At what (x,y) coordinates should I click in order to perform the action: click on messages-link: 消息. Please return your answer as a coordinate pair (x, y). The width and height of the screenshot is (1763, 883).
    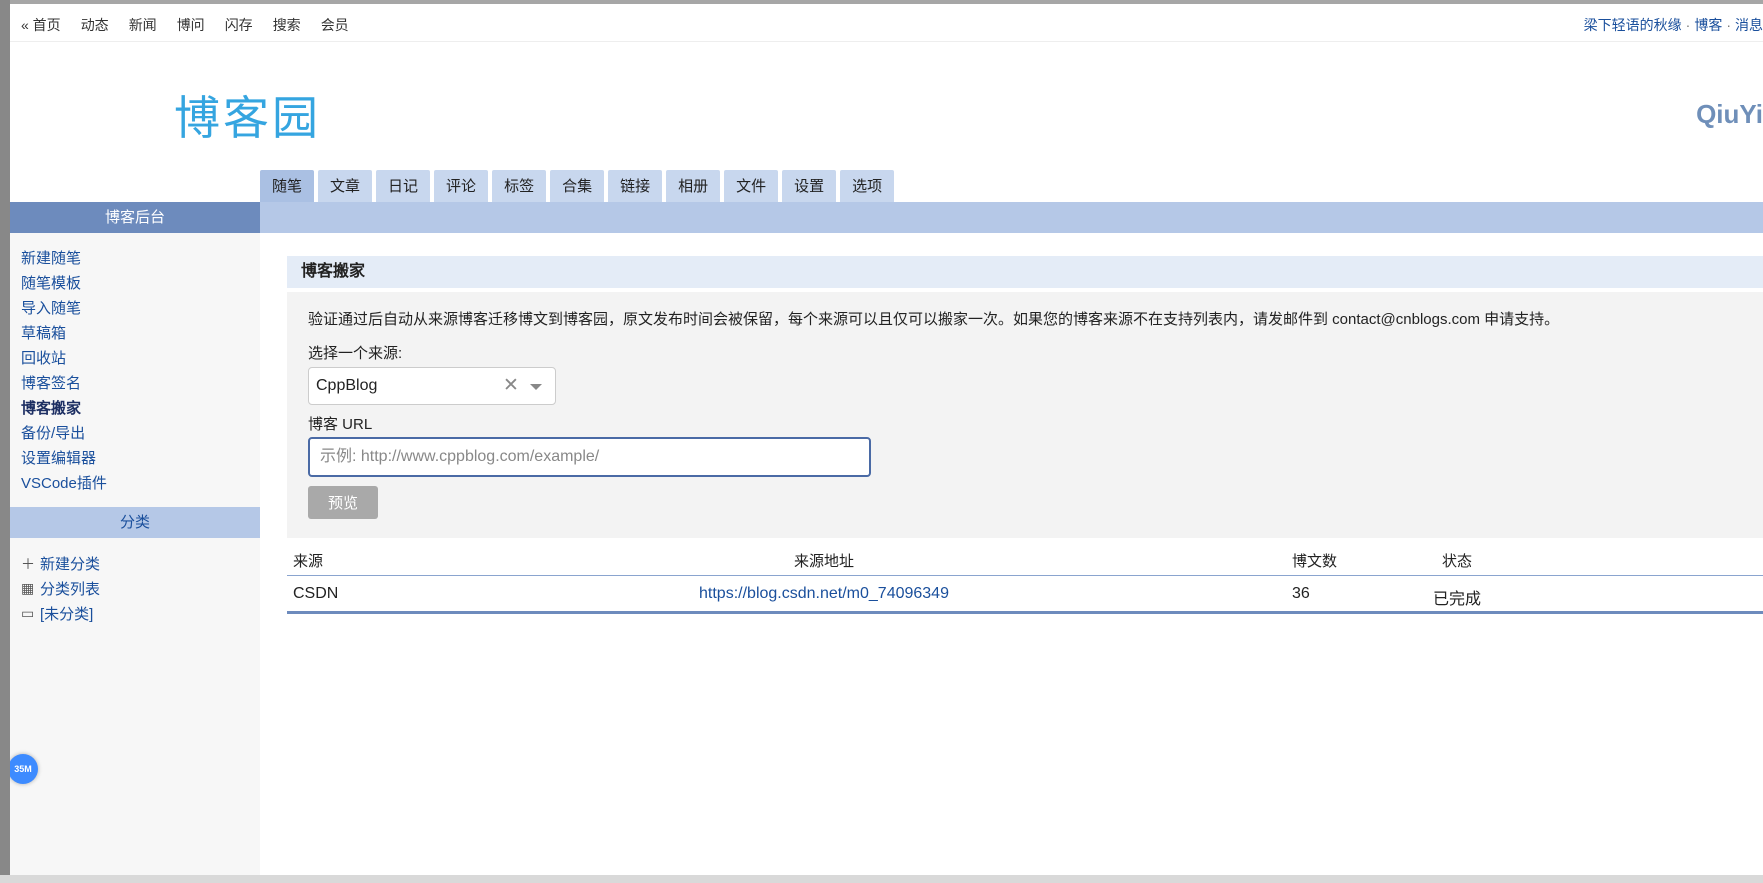
    Looking at the image, I should click on (1749, 25).